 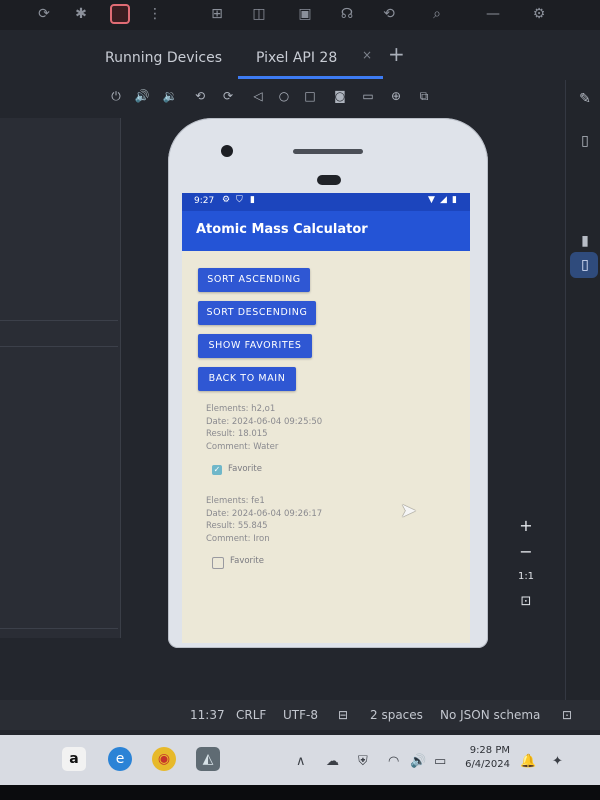 I want to click on amazon-icon: a, so click(x=74, y=759).